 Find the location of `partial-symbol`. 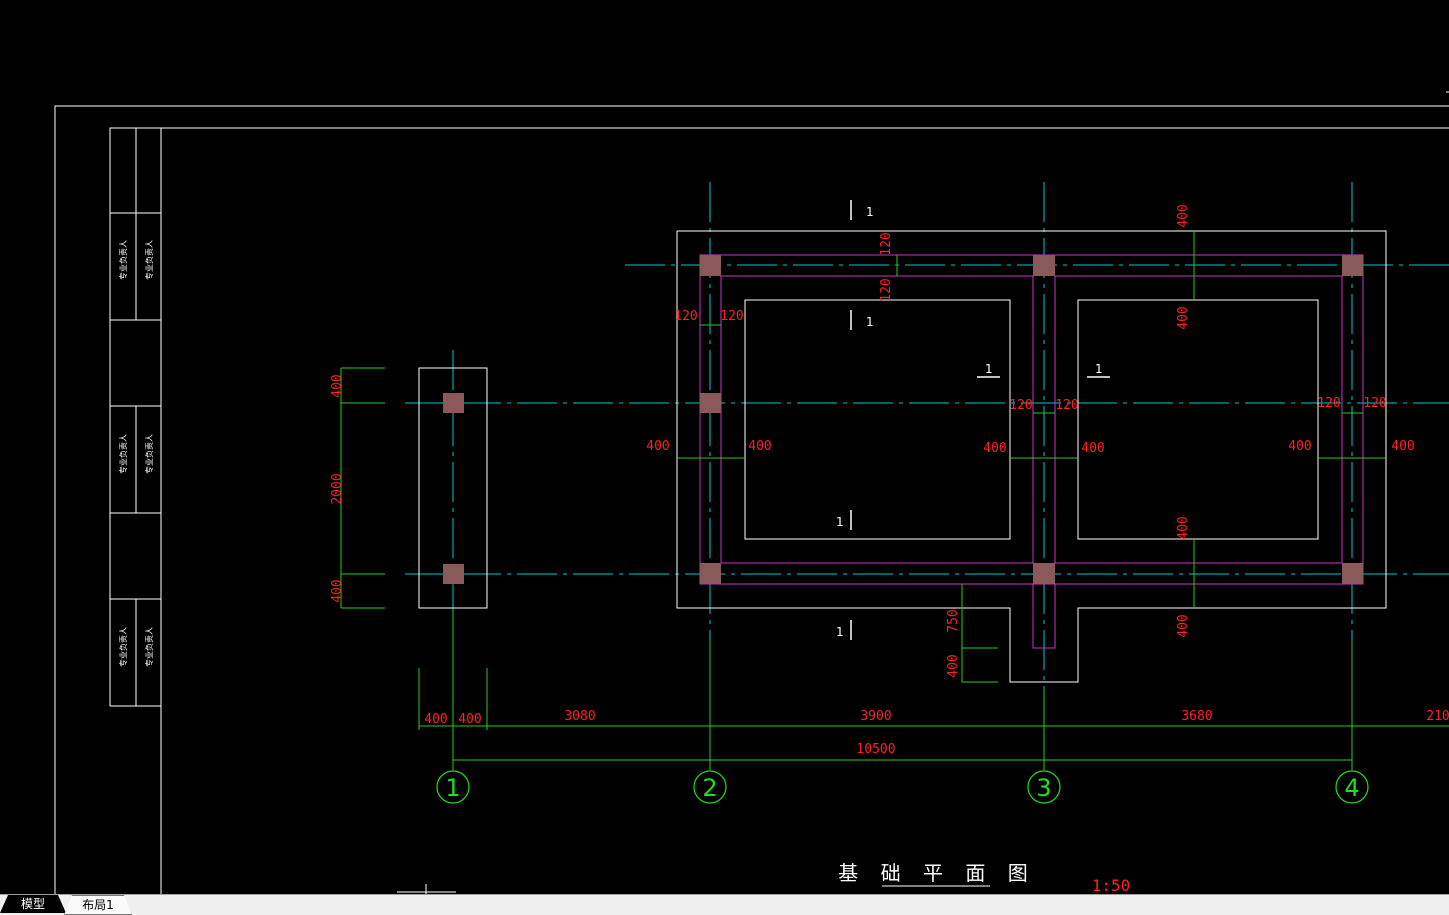

partial-symbol is located at coordinates (426, 889).